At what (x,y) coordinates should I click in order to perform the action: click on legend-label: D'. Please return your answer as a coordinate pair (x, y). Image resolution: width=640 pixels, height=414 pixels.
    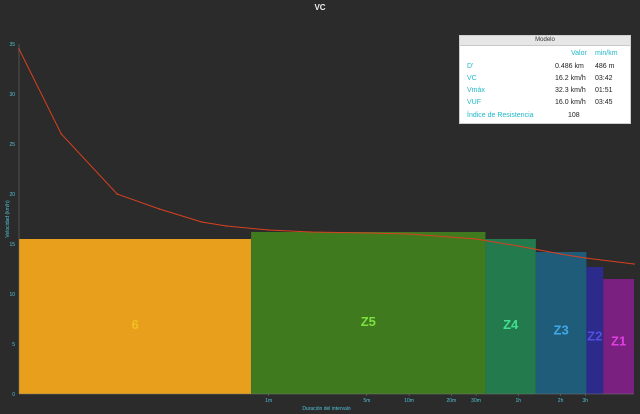
    Looking at the image, I should click on (470, 66).